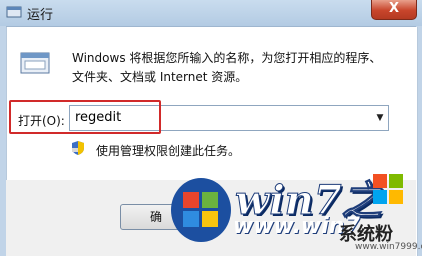 The image size is (422, 256). I want to click on watermark-small-url: www.win7999.com, so click(388, 247).